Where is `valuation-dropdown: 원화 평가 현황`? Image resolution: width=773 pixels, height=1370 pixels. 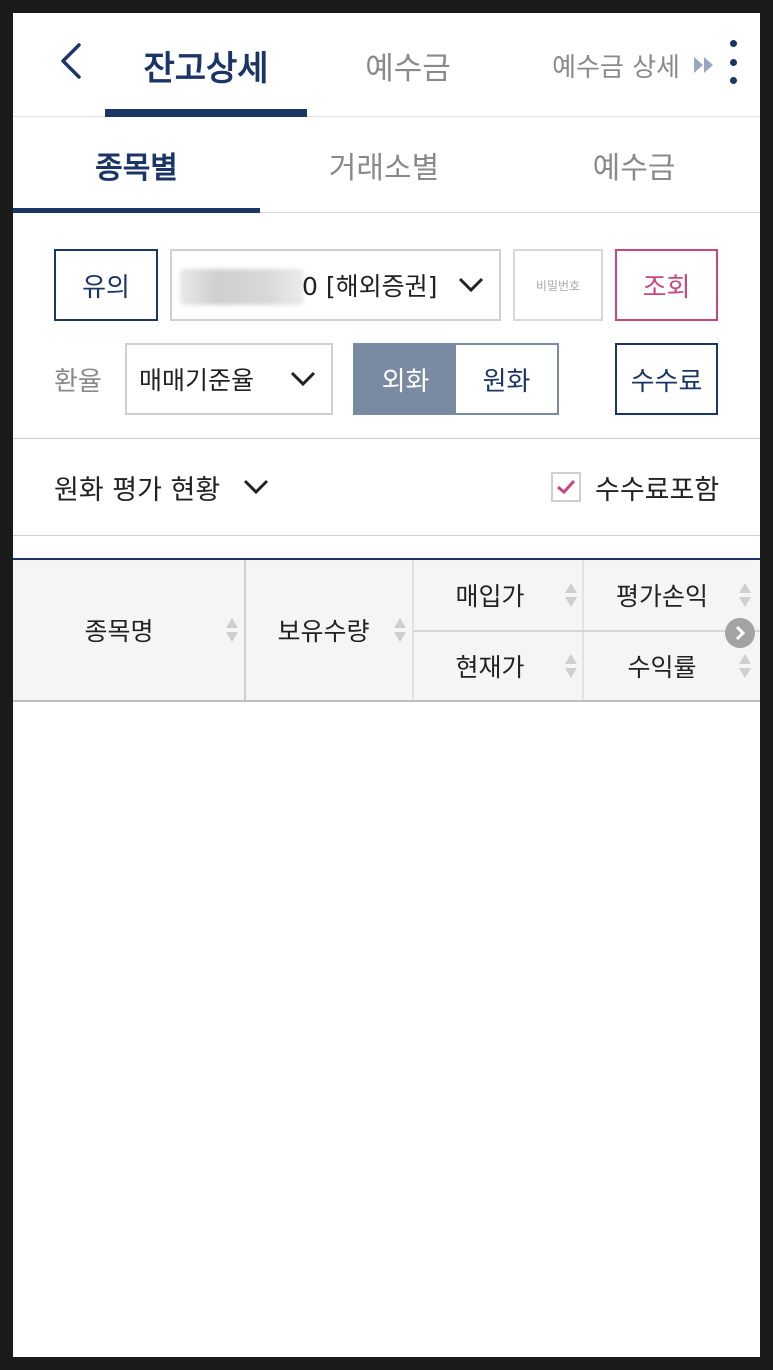 valuation-dropdown: 원화 평가 현황 is located at coordinates (162, 487).